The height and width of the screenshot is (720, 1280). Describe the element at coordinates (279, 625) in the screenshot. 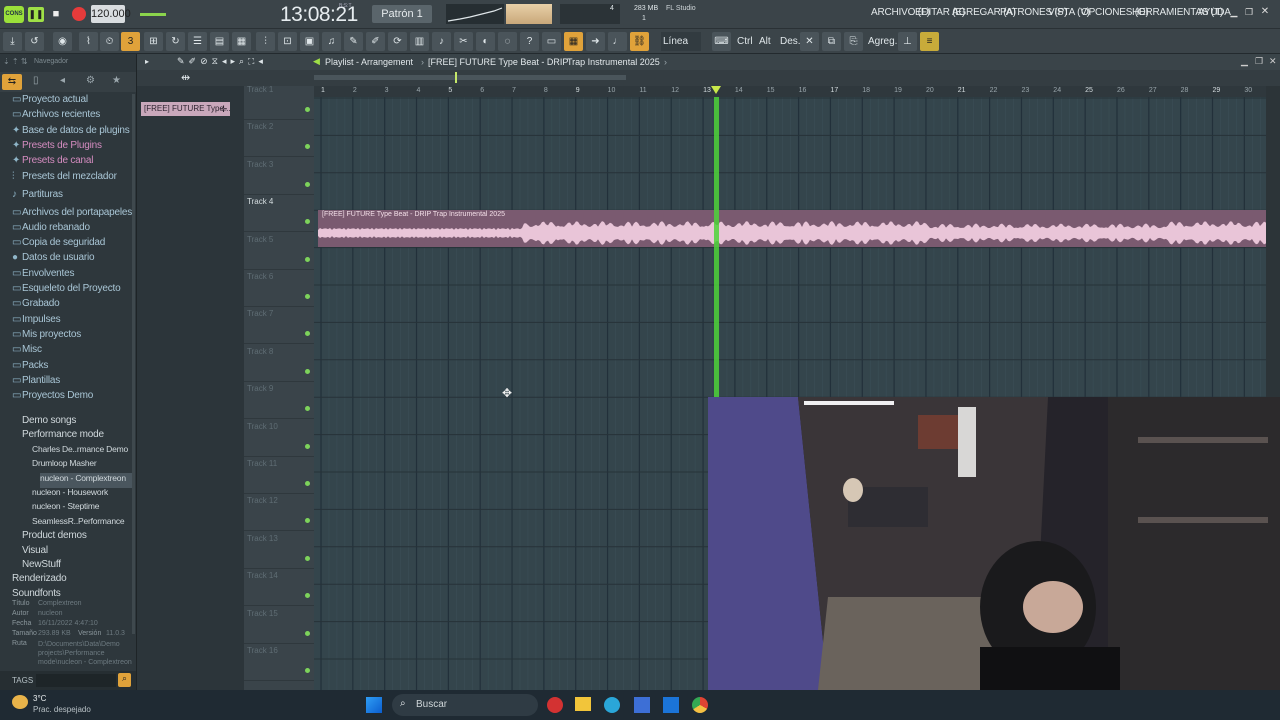

I see `track-header: Track 15` at that location.